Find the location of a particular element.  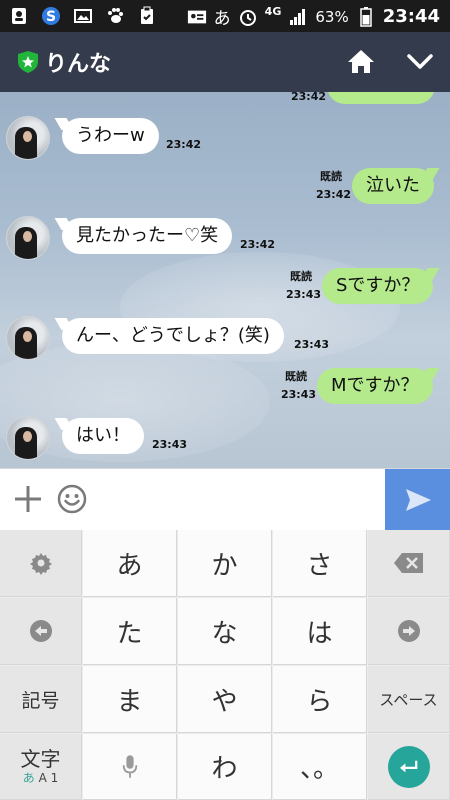

status-bar: S あ 4G 63% 23:44 is located at coordinates (225, 16).